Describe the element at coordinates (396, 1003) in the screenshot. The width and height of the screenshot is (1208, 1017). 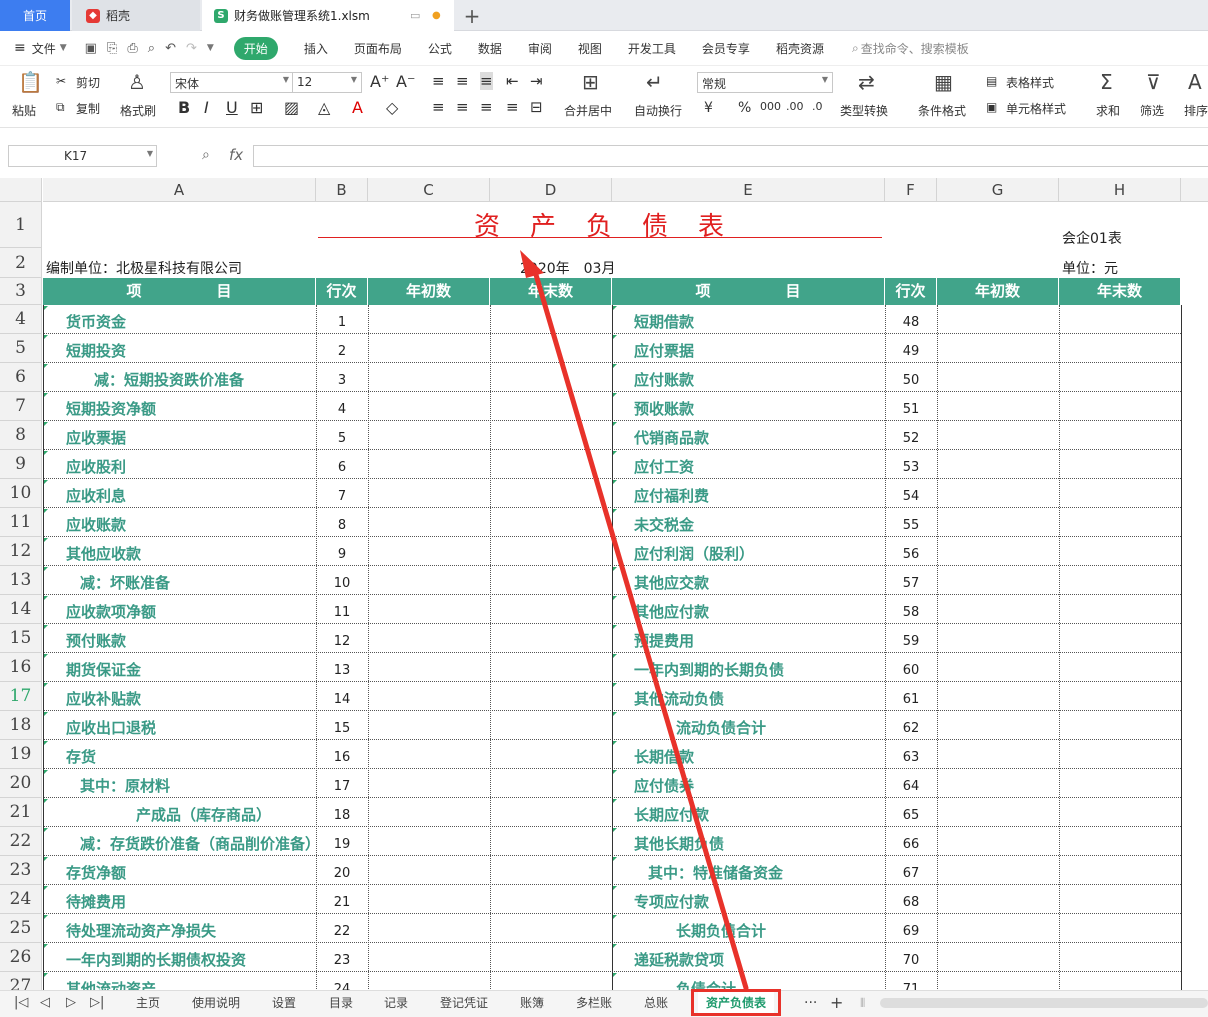
I see `sheet-tab-5: 记录` at that location.